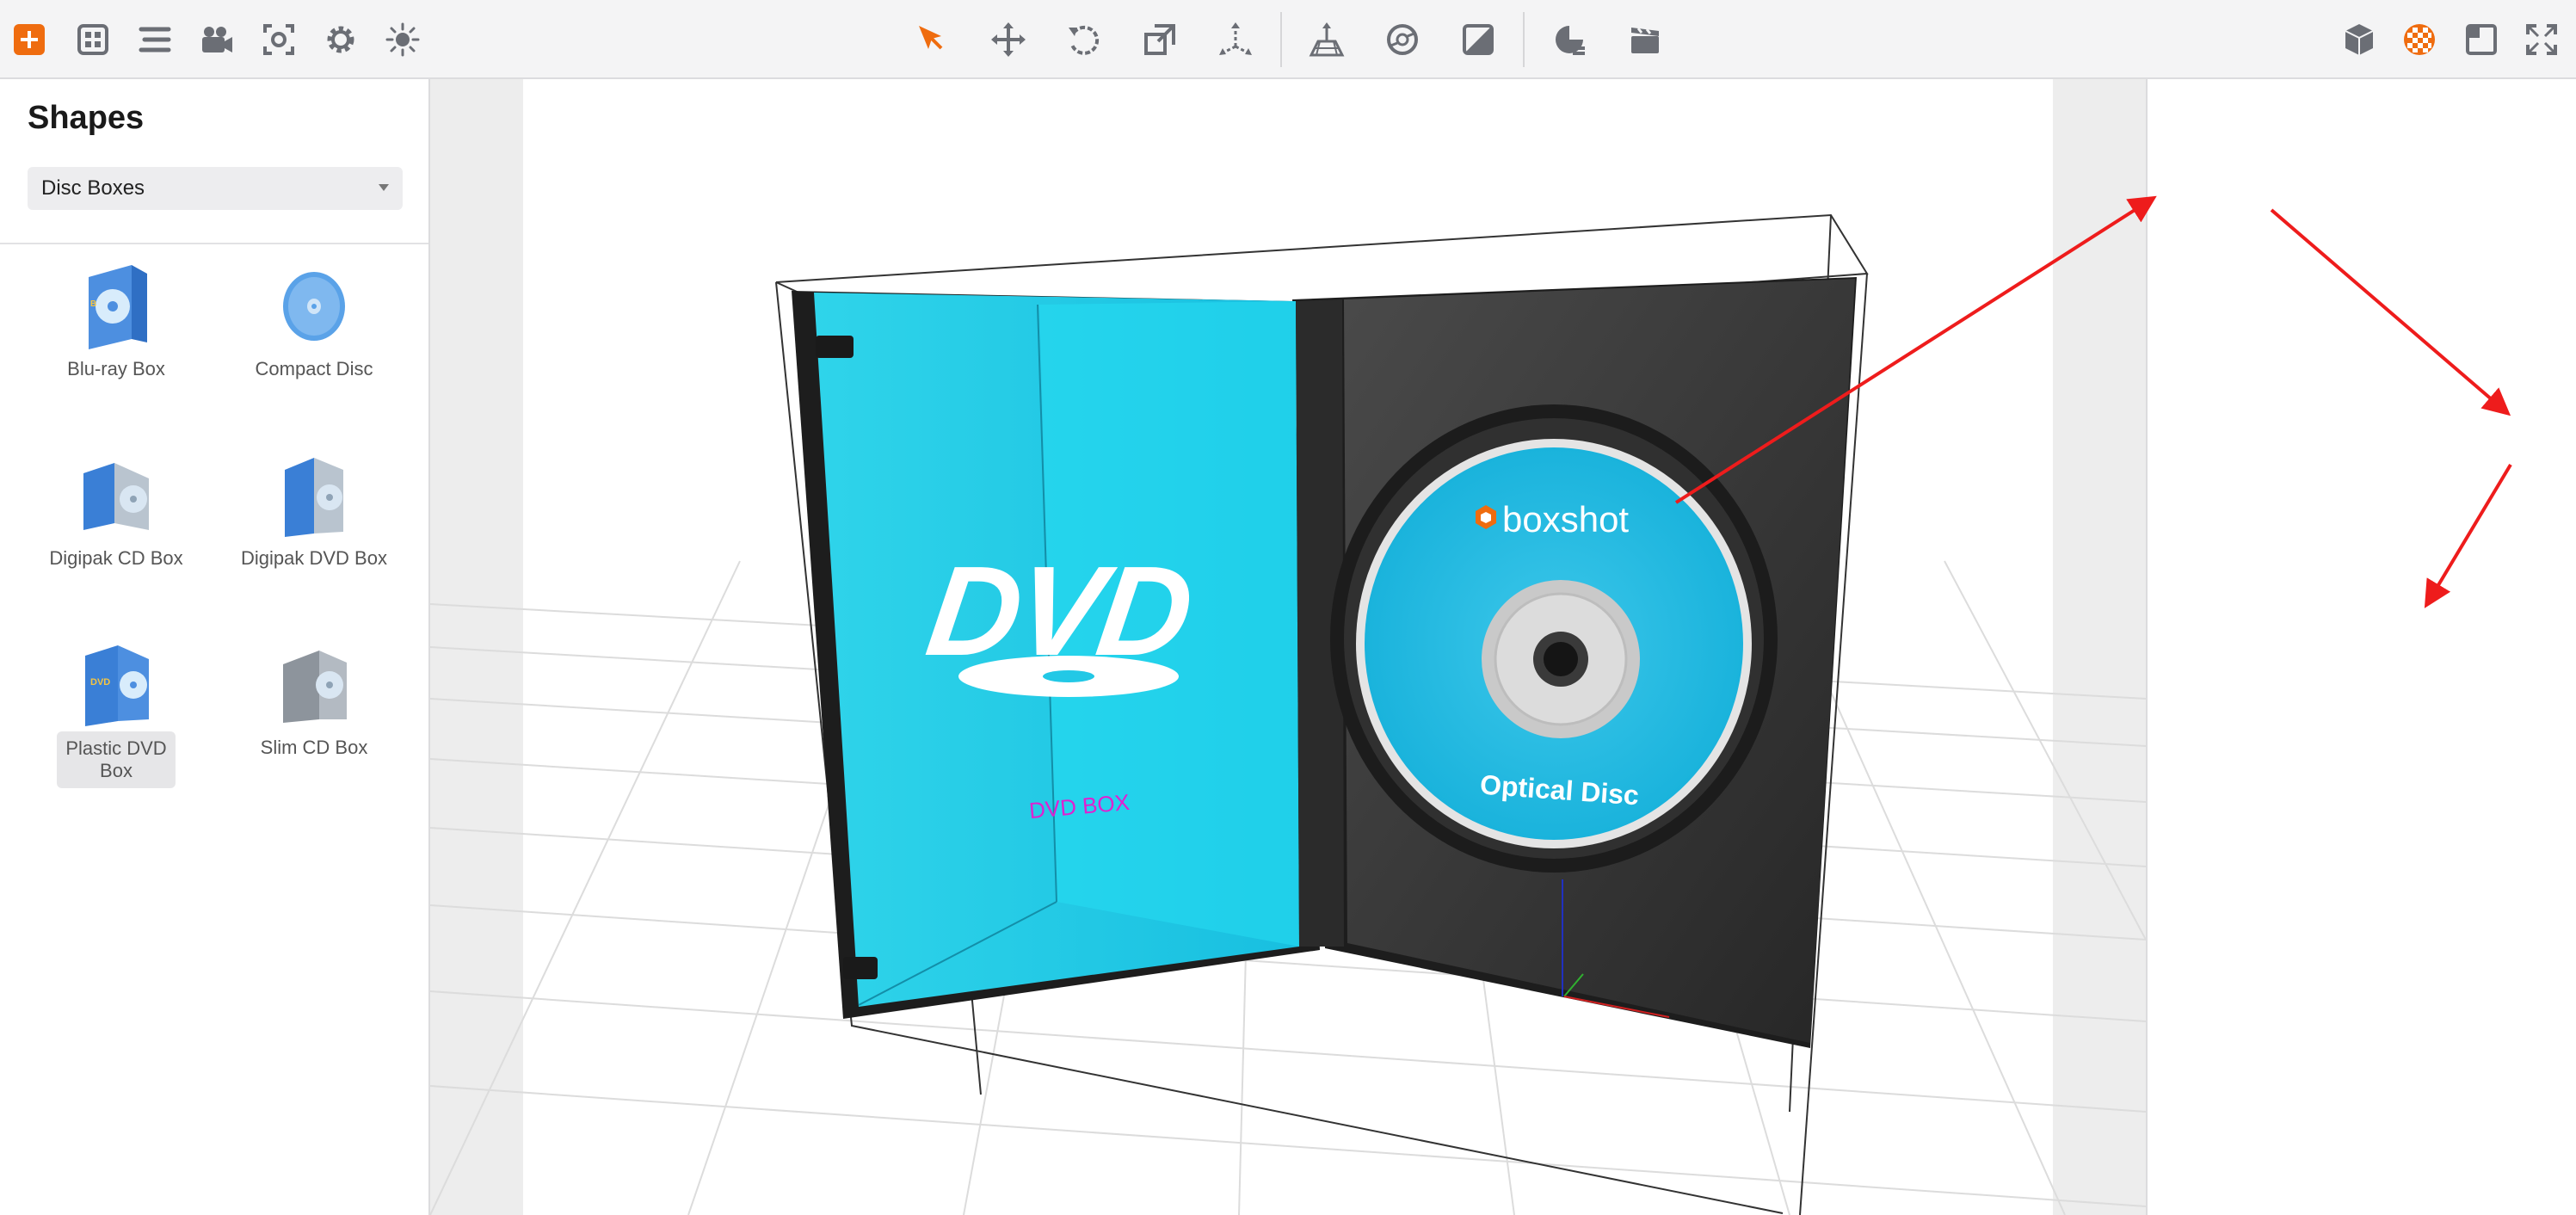  I want to click on toolbar, so click(1288, 39).